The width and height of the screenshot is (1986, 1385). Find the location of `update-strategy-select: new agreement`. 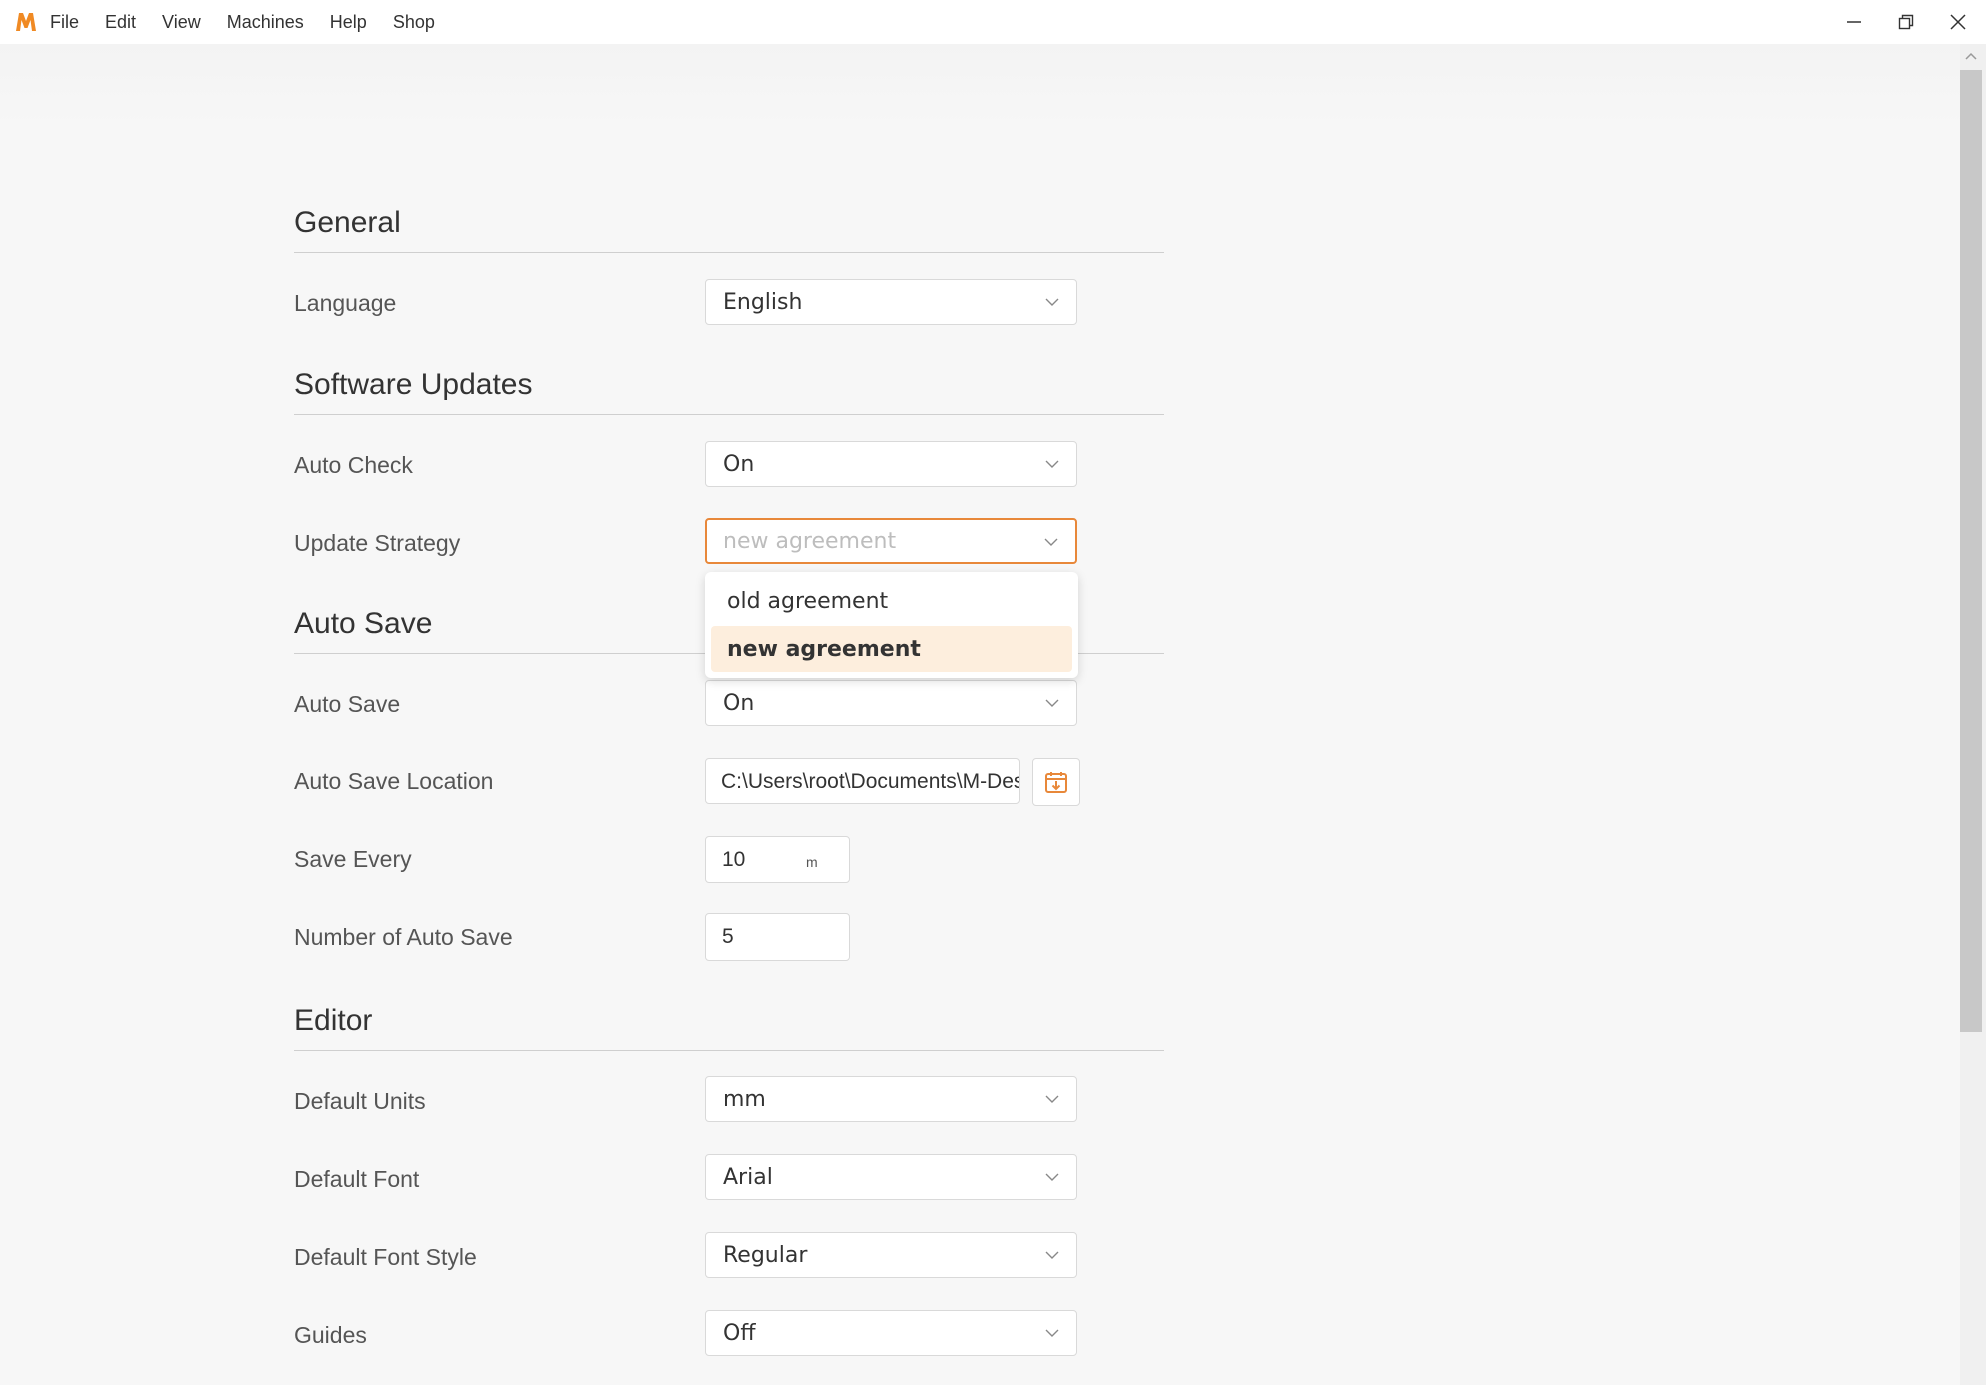

update-strategy-select: new agreement is located at coordinates (891, 541).